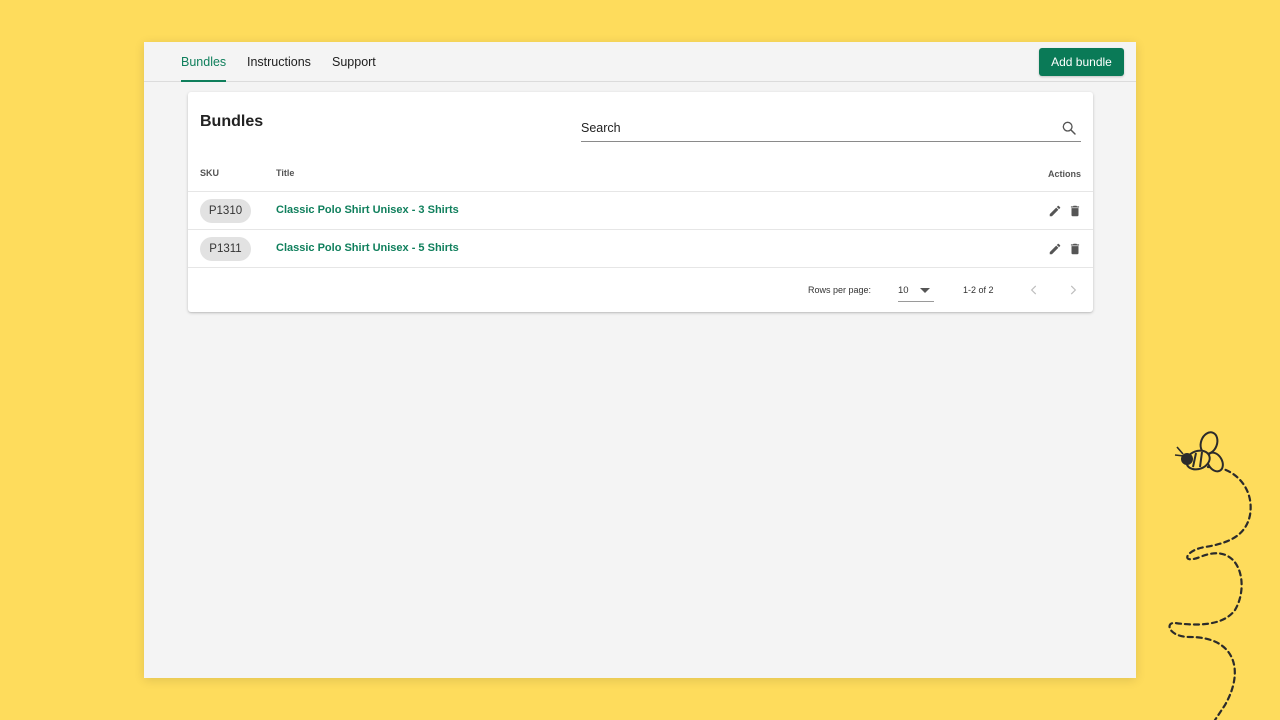 This screenshot has width=1280, height=720. I want to click on sku-chip: P1311, so click(225, 249).